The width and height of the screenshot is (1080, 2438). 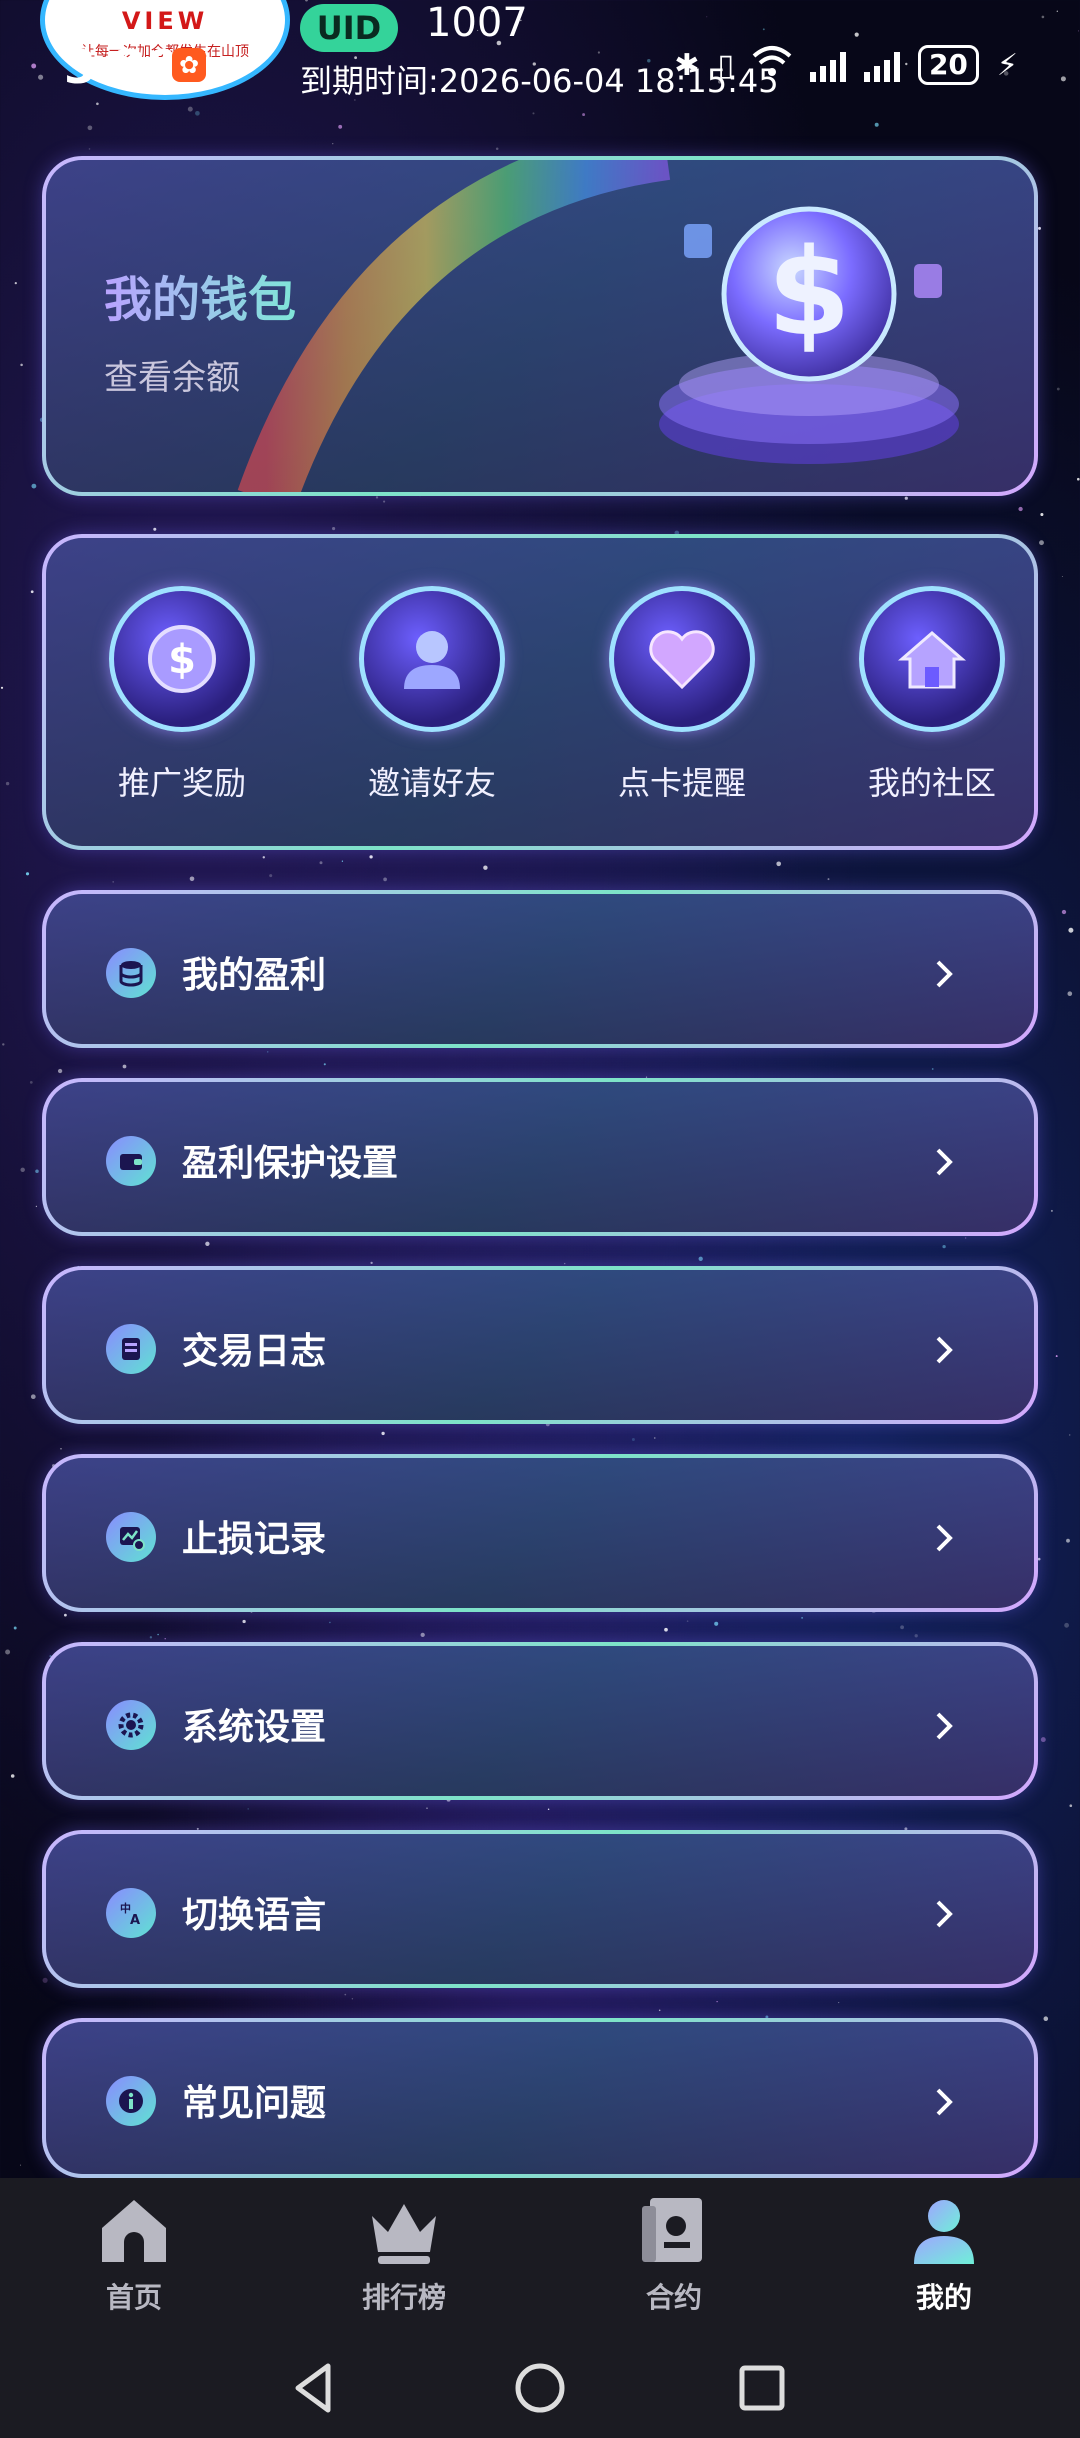 What do you see at coordinates (477, 23) in the screenshot?
I see `uid-value: 1007` at bounding box center [477, 23].